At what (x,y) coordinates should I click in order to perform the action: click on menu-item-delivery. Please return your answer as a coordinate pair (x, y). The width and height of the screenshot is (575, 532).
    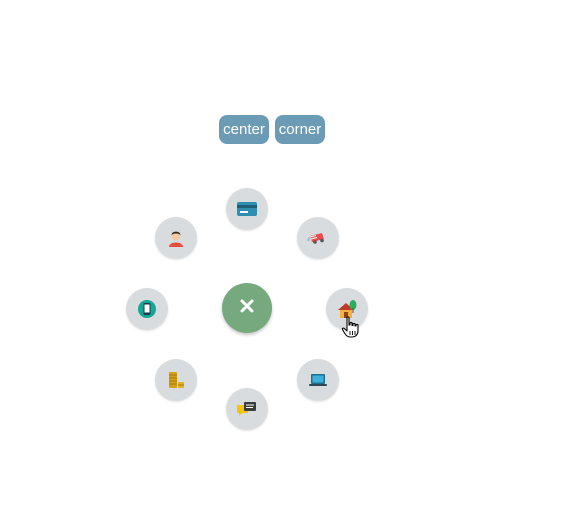
    Looking at the image, I should click on (318, 238).